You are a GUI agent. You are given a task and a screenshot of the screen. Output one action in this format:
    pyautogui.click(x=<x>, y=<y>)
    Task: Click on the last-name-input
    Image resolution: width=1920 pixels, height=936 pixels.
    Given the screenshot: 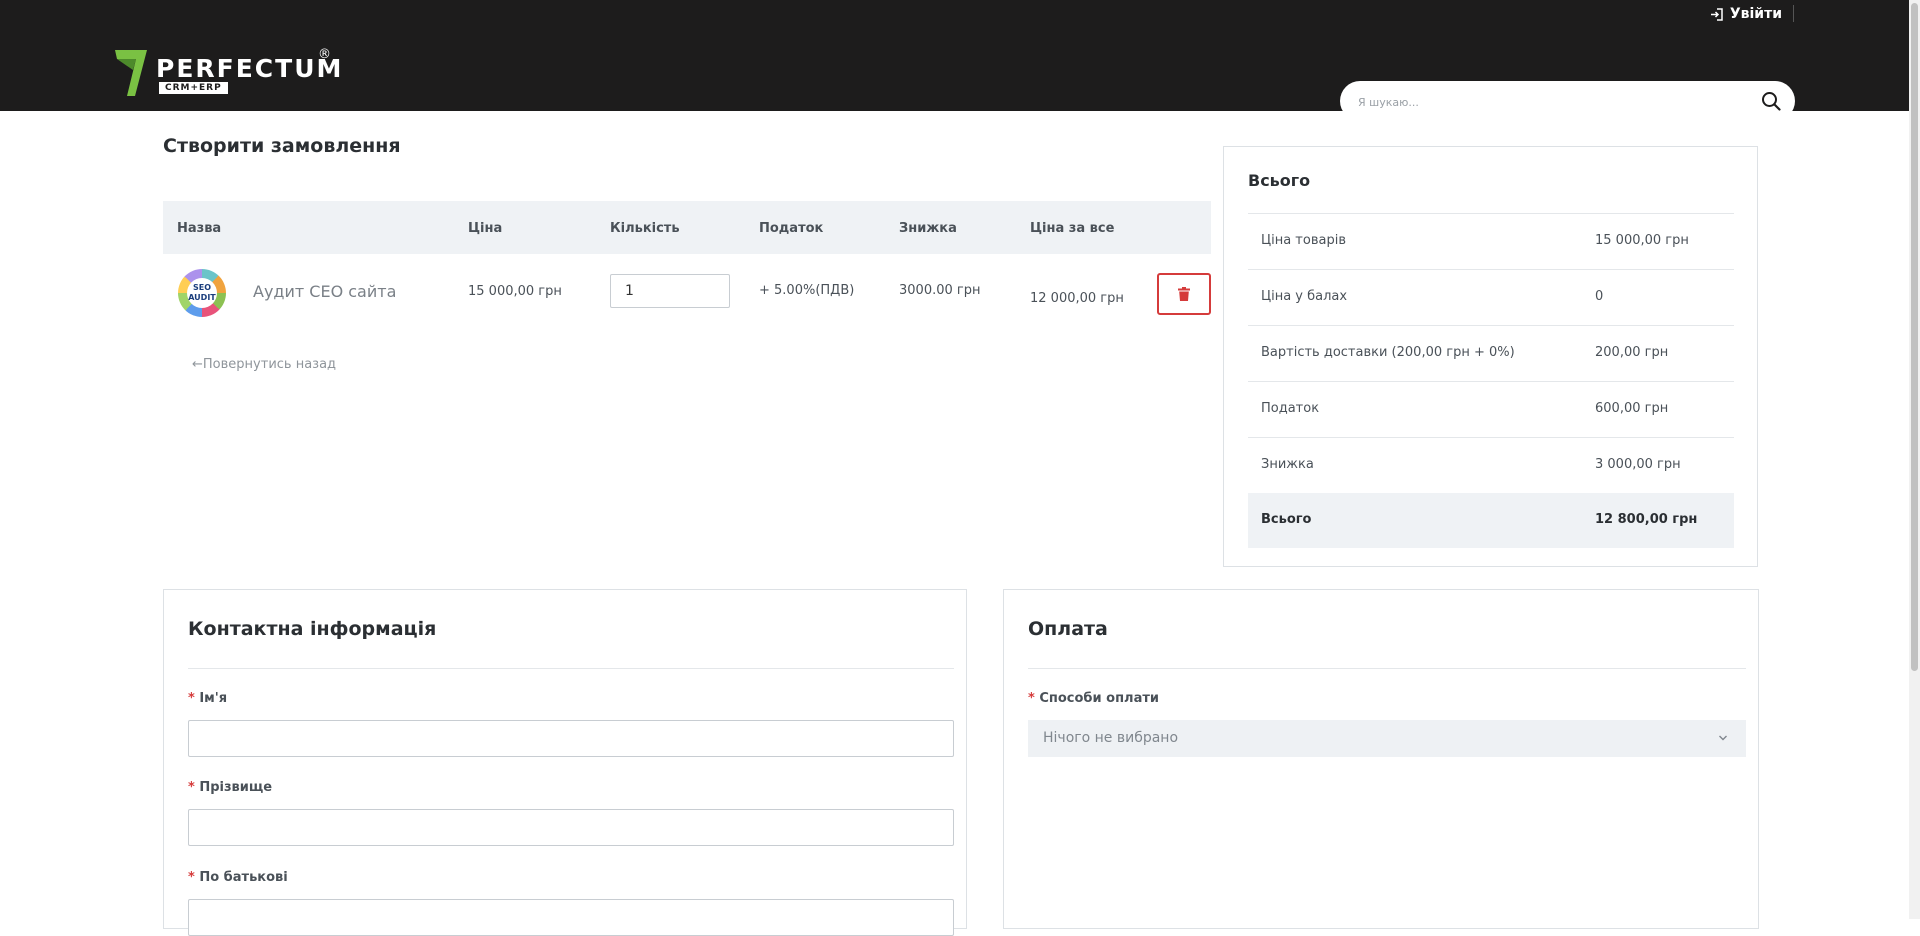 What is the action you would take?
    pyautogui.click(x=571, y=827)
    